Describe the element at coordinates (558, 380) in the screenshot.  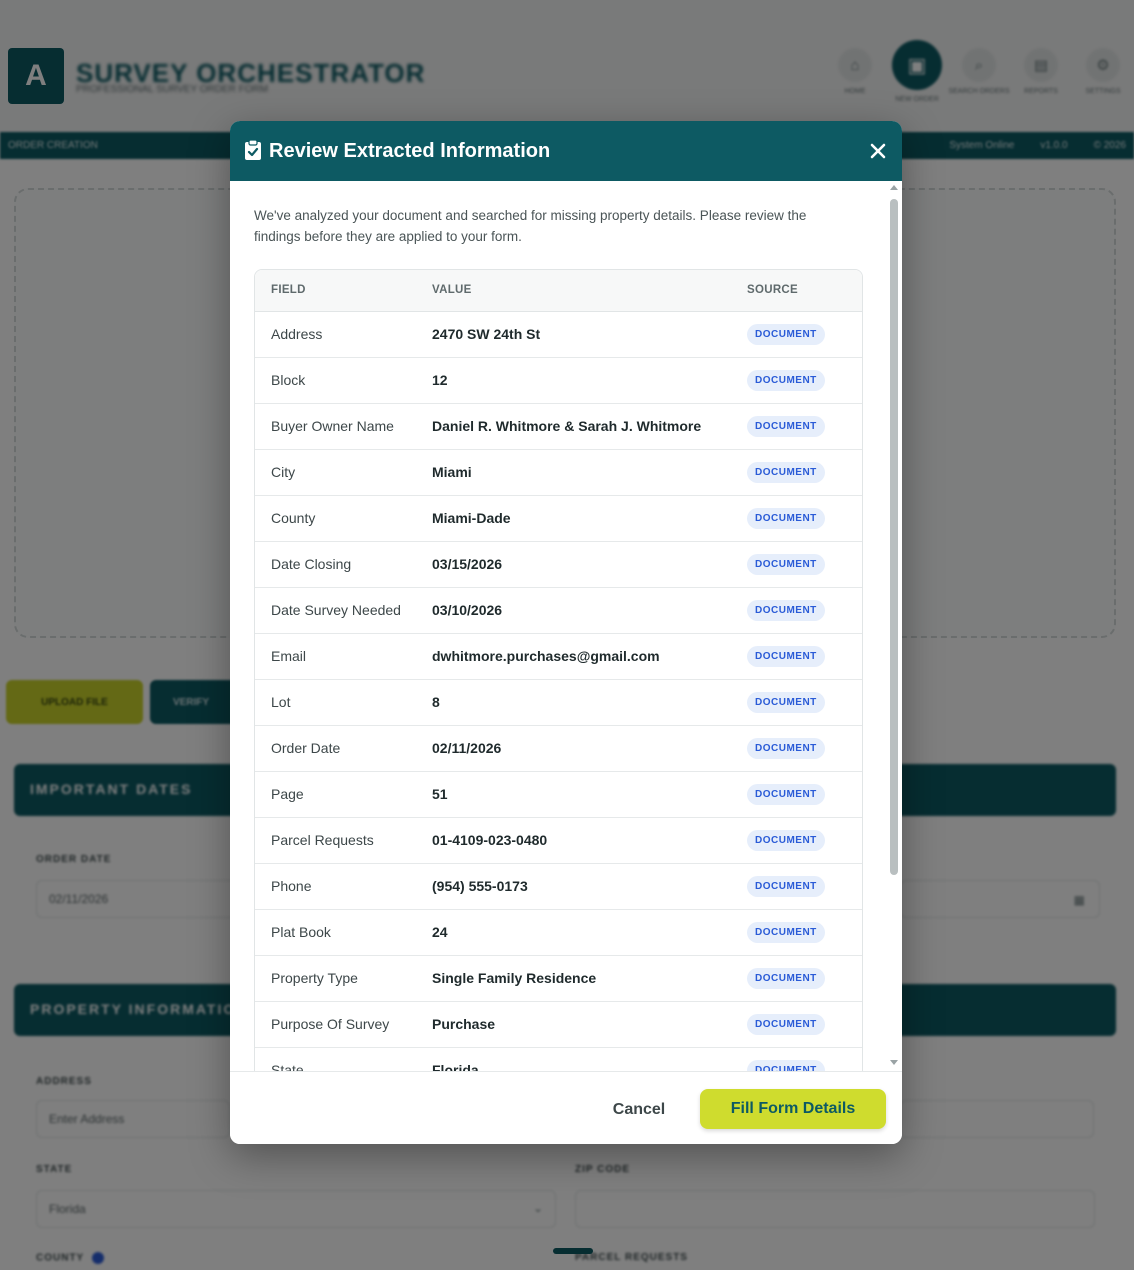
I see `table-row: Block 12 DOCUMENT` at that location.